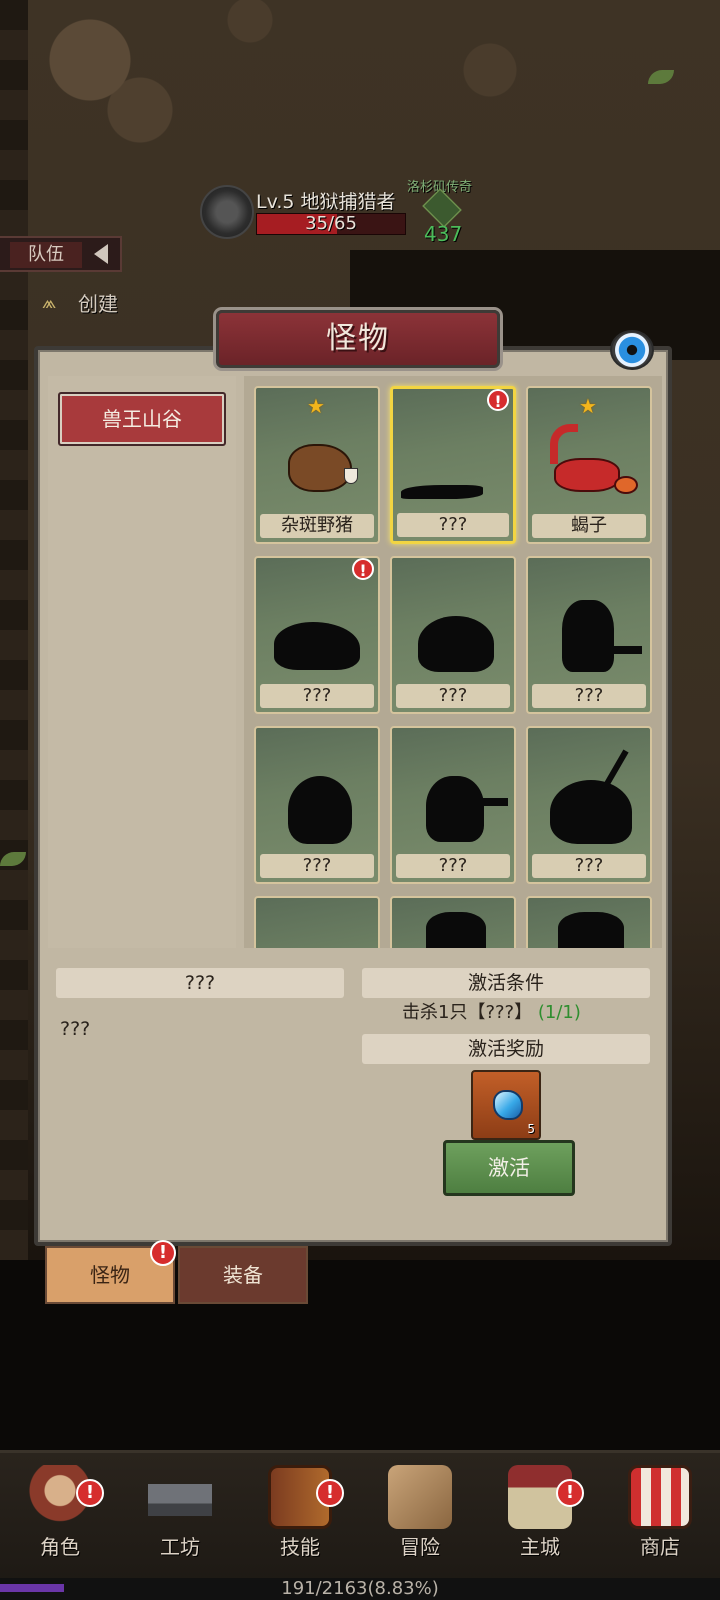  I want to click on team-tab: 队伍, so click(61, 254).